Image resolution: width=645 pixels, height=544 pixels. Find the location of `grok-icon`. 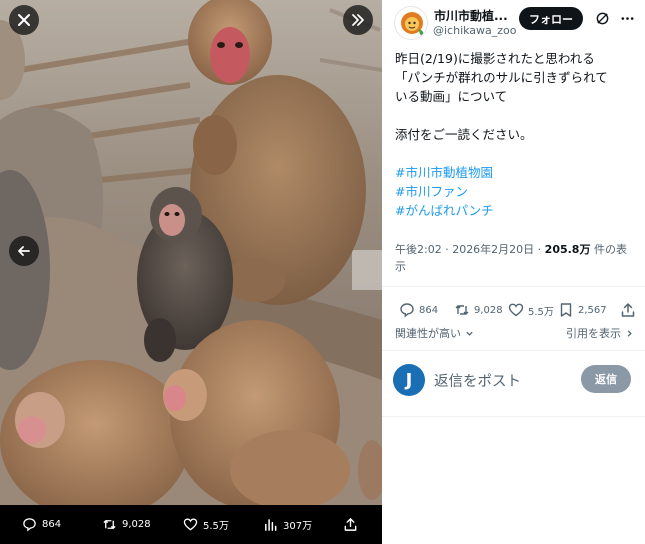

grok-icon is located at coordinates (602, 18).